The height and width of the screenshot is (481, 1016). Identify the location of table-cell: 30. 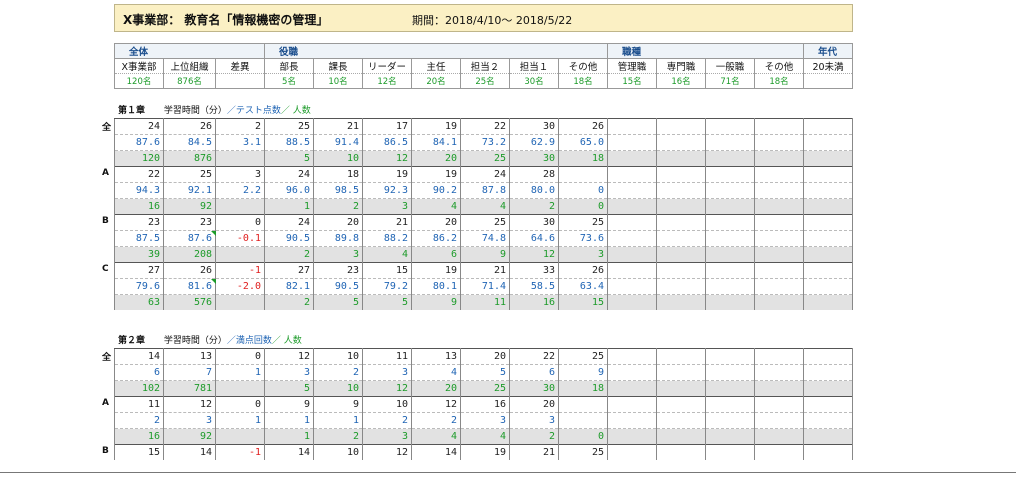
(534, 222).